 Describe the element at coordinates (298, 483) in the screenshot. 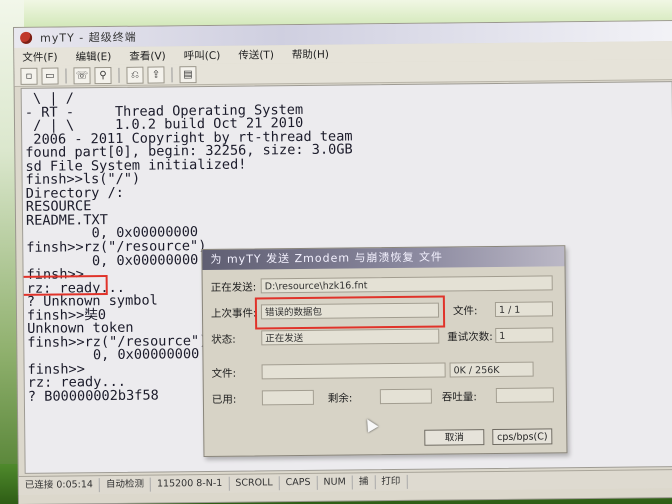

I see `caps-indicator: CAPS` at that location.